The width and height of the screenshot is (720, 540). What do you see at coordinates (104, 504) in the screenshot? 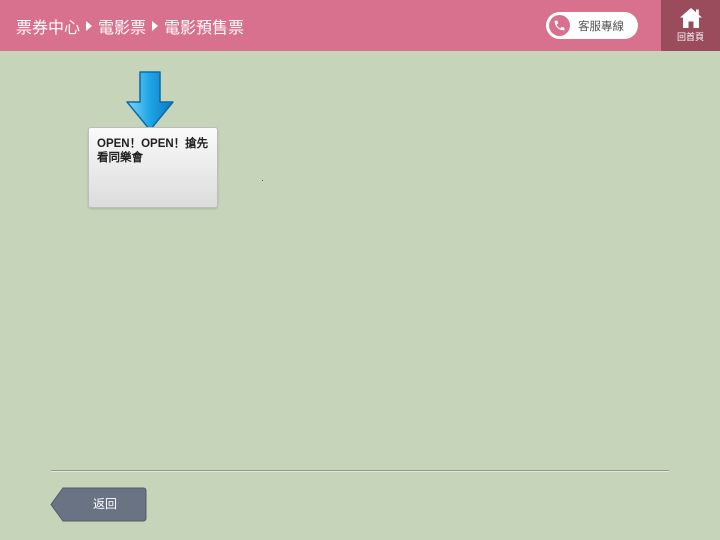
I see `back-button-label: 返回` at bounding box center [104, 504].